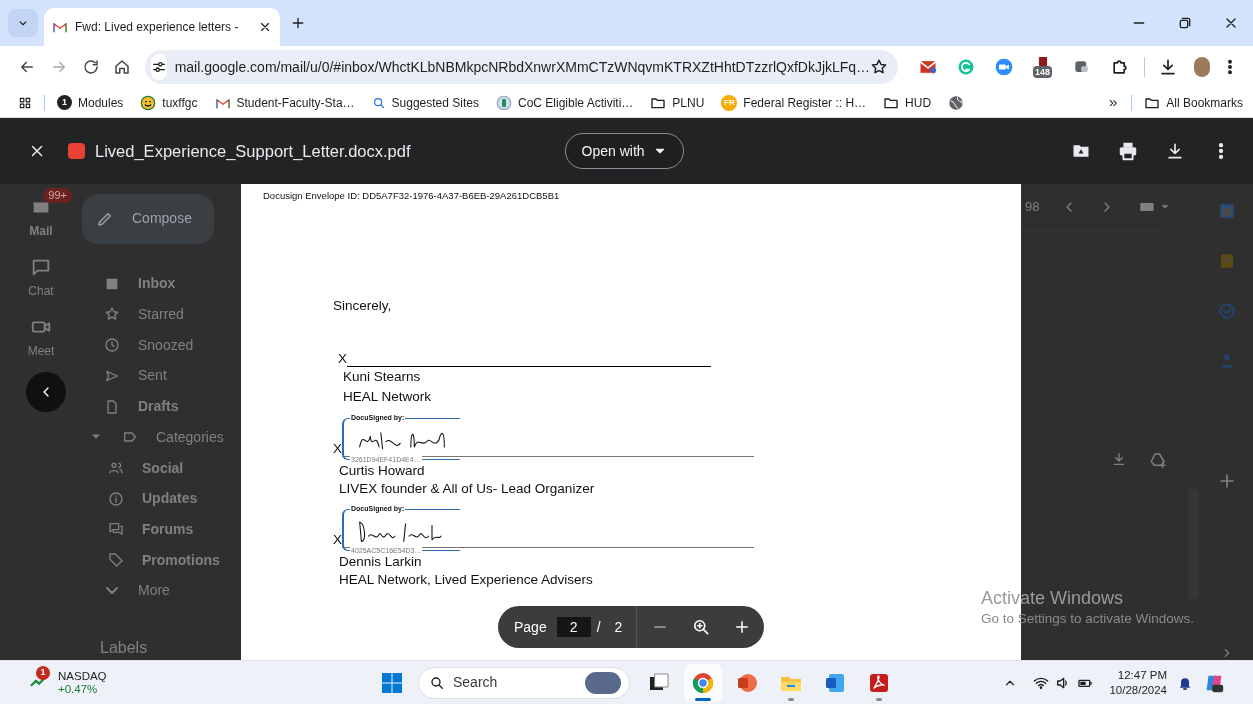 This screenshot has height=704, width=1253. What do you see at coordinates (190, 437) in the screenshot?
I see `folder-label: Categories` at bounding box center [190, 437].